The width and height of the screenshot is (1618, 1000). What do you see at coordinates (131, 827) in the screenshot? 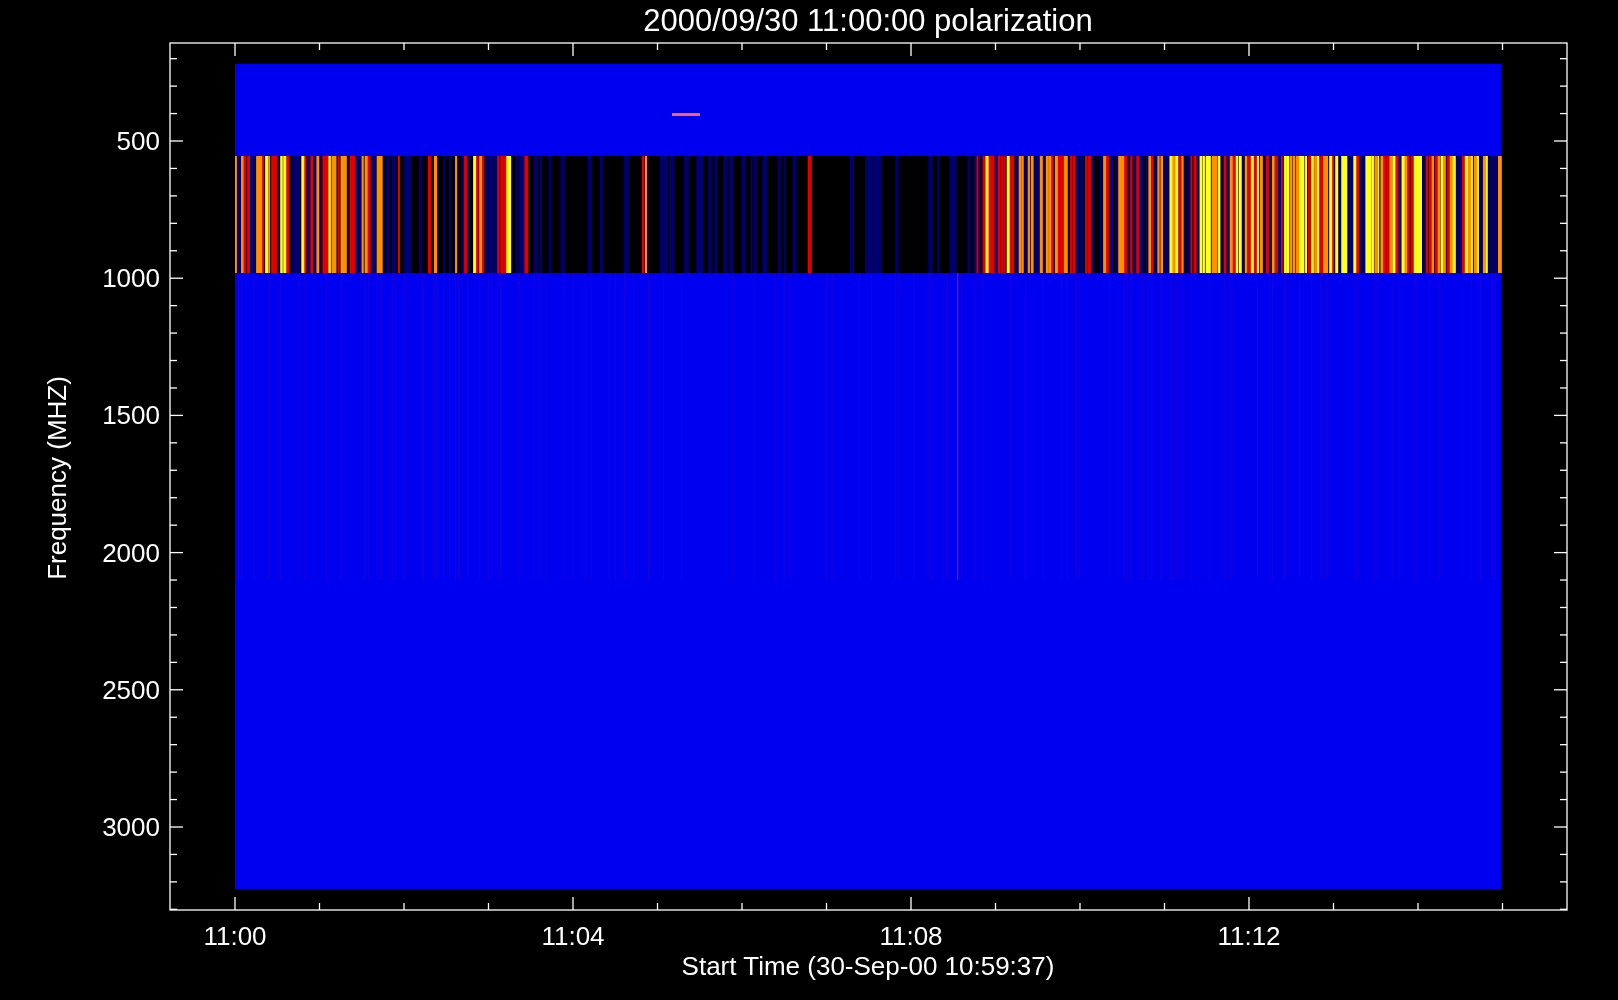
I see `tick-label: 3000` at bounding box center [131, 827].